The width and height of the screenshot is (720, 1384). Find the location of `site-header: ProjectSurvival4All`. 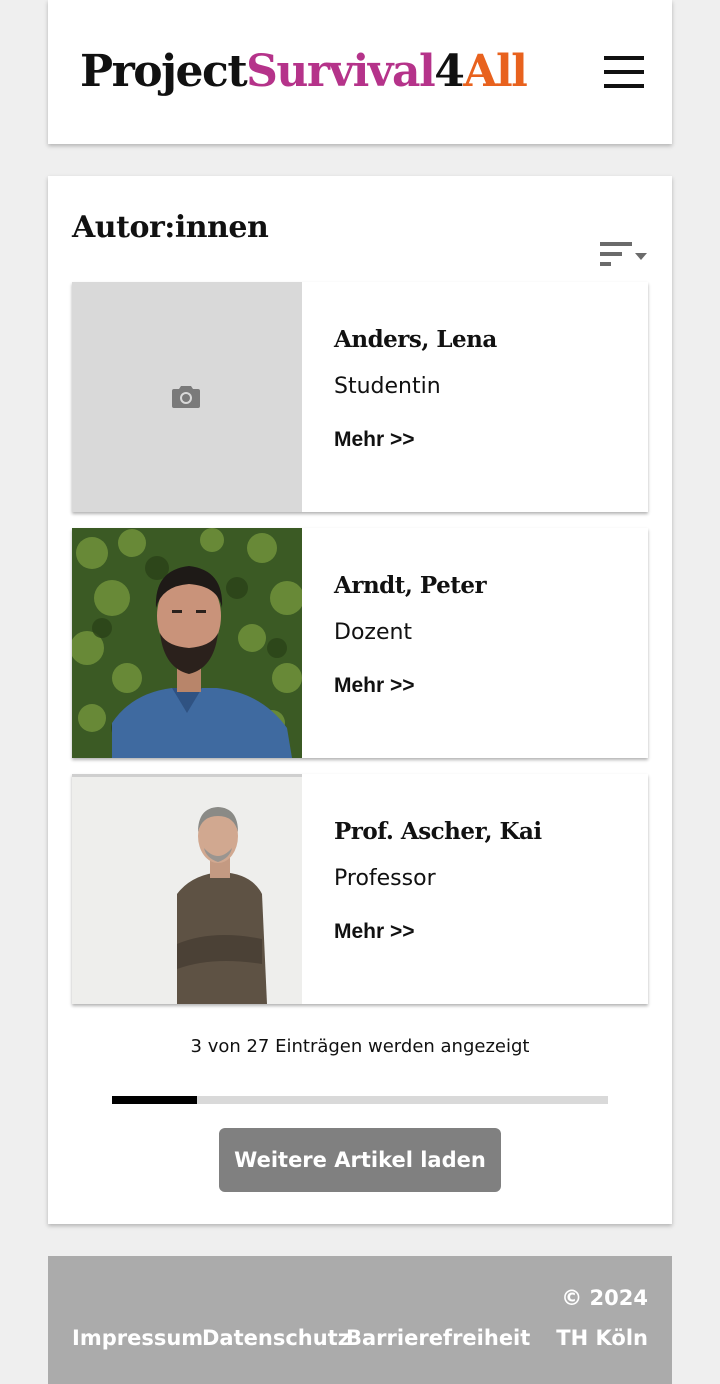

site-header: ProjectSurvival4All is located at coordinates (360, 72).